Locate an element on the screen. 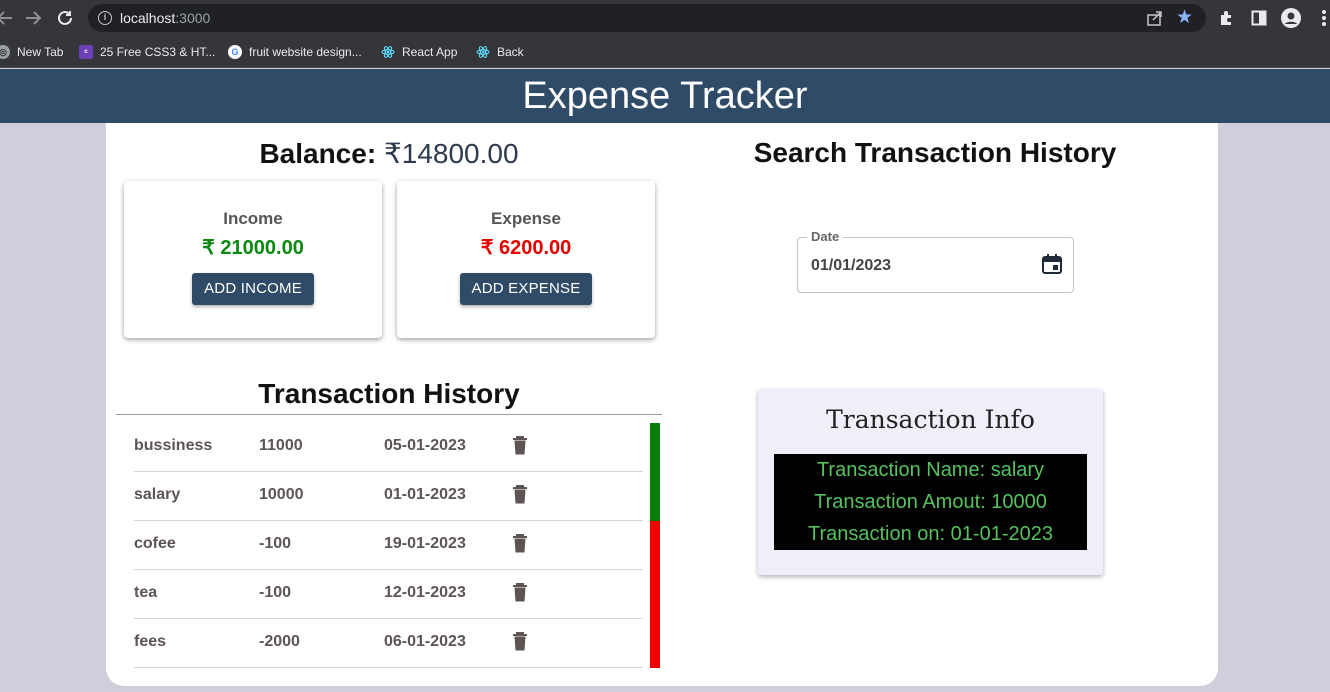  transaction-date: 19-01-2023 is located at coordinates (425, 543).